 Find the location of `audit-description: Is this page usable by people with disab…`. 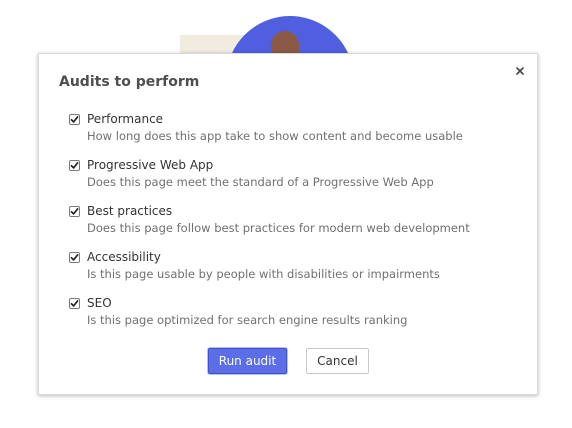

audit-description: Is this page usable by people with disab… is located at coordinates (263, 274).